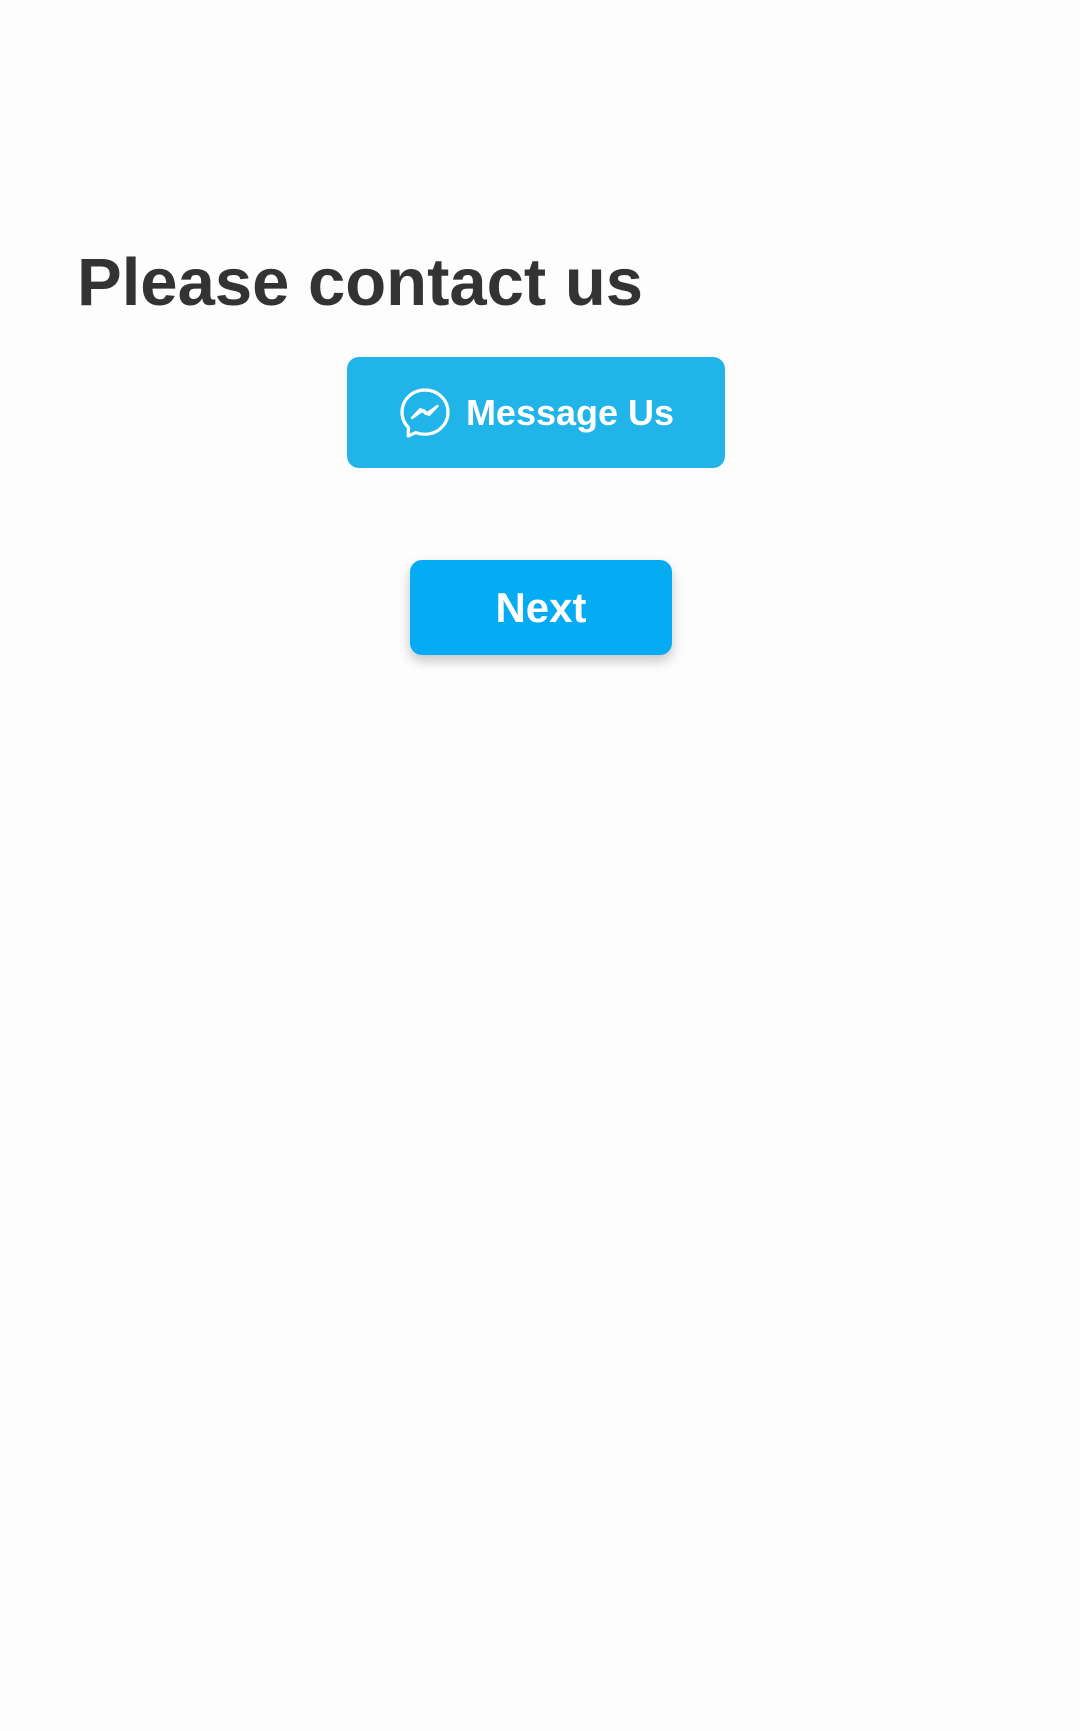  I want to click on page-title: Please contact us, so click(360, 282).